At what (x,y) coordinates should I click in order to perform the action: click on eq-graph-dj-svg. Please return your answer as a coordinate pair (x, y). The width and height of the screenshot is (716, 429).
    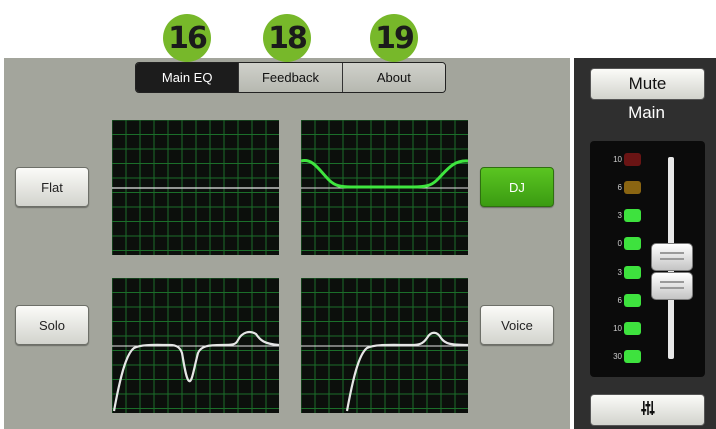
    Looking at the image, I should click on (384, 187).